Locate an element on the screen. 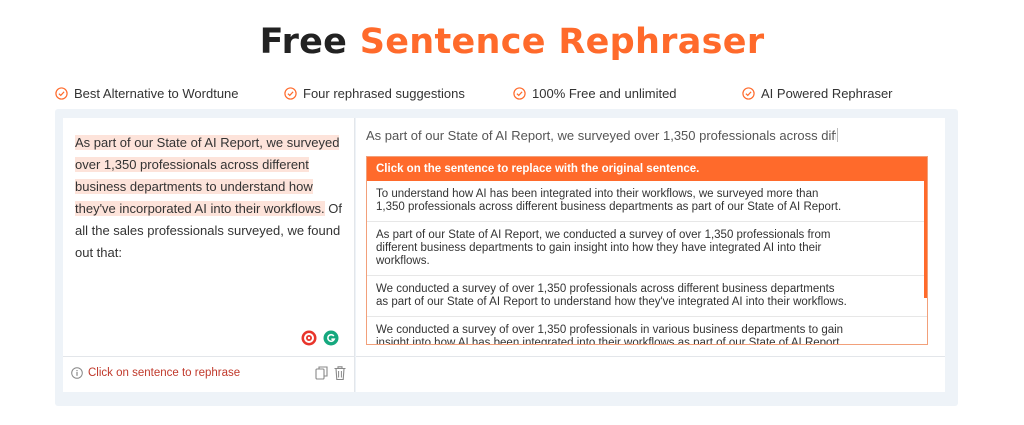  extension-icons is located at coordinates (320, 338).